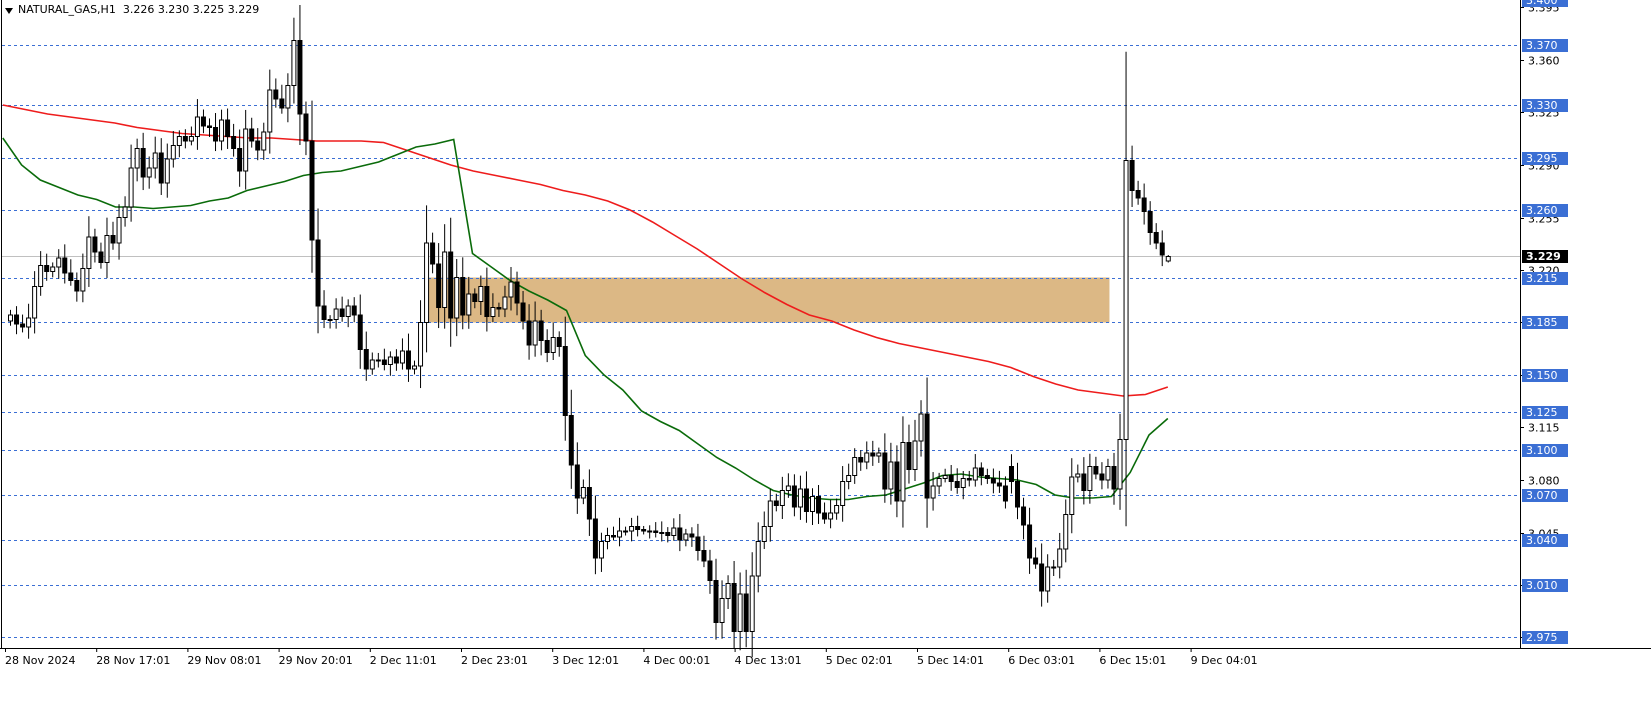  Describe the element at coordinates (9, 11) in the screenshot. I see `chart-menu-triangle-icon` at that location.